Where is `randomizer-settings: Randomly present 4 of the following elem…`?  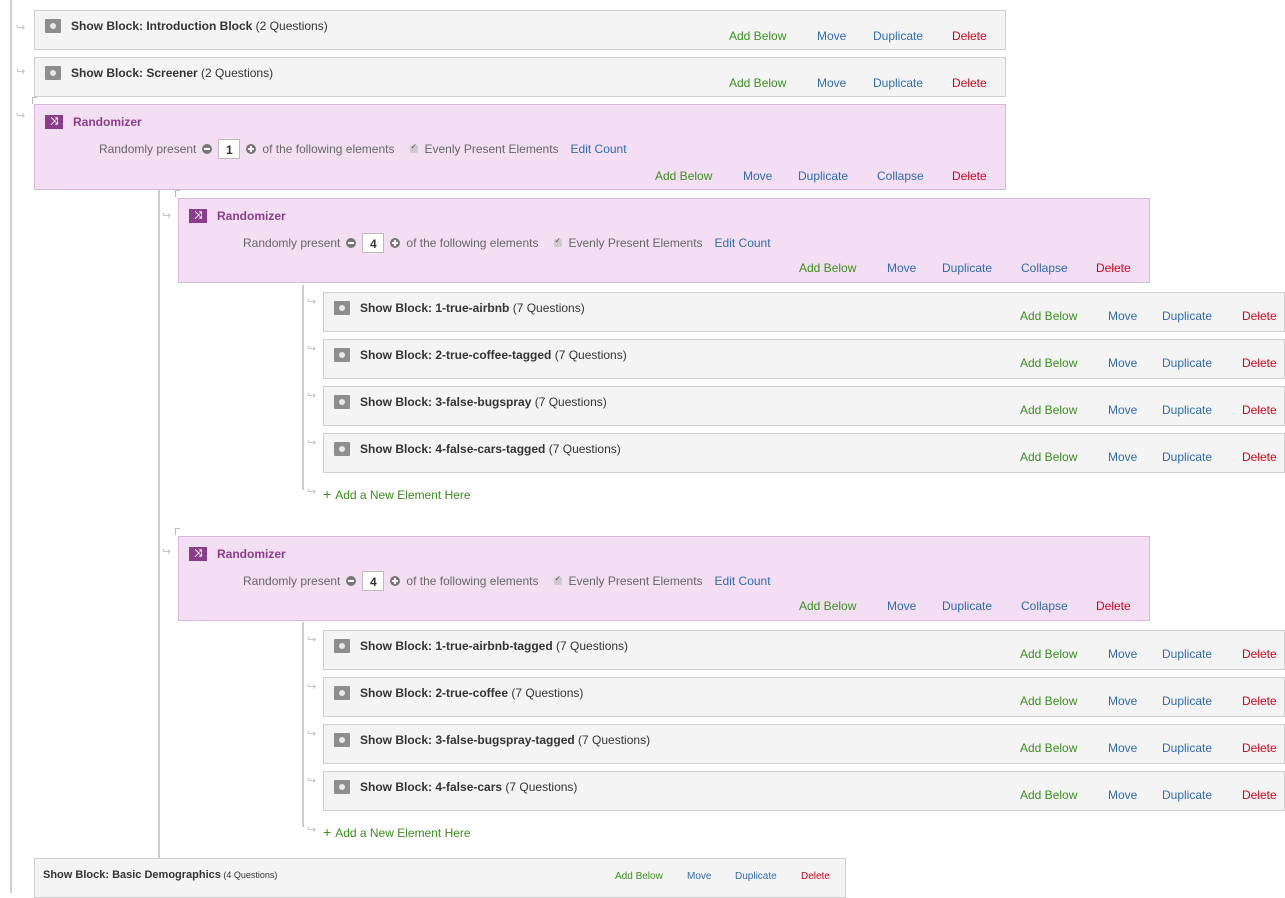
randomizer-settings: Randomly present 4 of the following elem… is located at coordinates (507, 243).